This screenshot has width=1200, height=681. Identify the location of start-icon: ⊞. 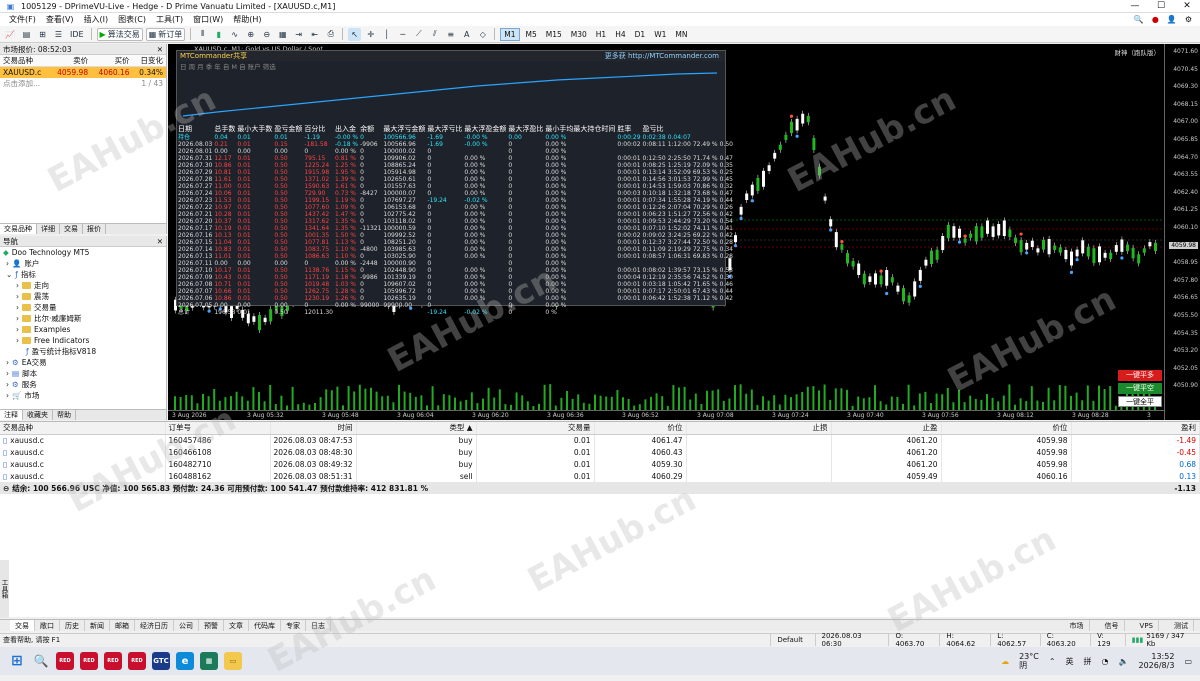
(17, 661).